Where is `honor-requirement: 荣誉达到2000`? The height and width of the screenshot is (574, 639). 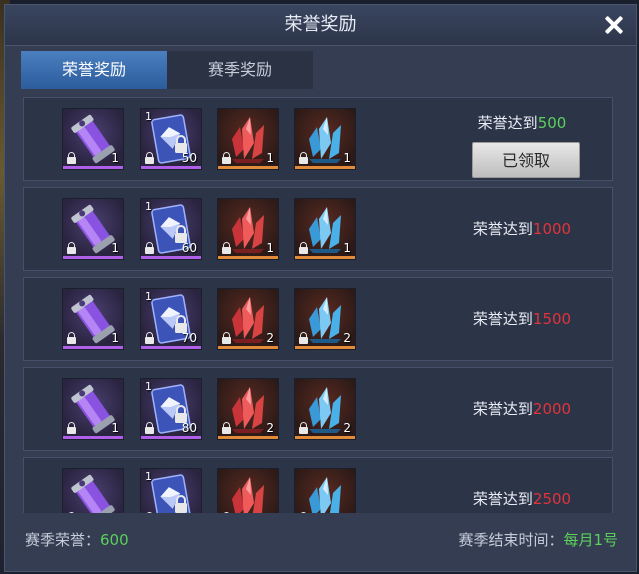 honor-requirement: 荣誉达到2000 is located at coordinates (522, 408).